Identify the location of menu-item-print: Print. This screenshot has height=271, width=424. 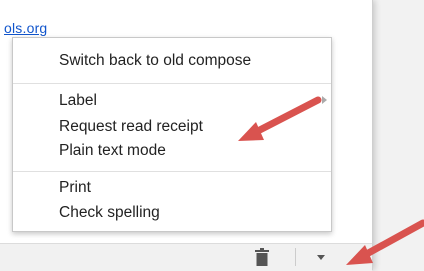
(75, 188).